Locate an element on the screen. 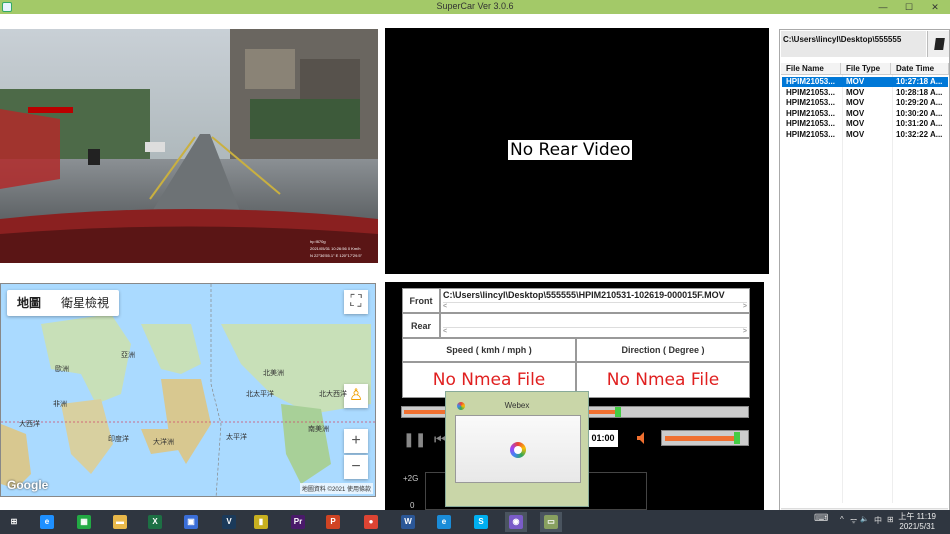  volume-slider is located at coordinates (705, 438).